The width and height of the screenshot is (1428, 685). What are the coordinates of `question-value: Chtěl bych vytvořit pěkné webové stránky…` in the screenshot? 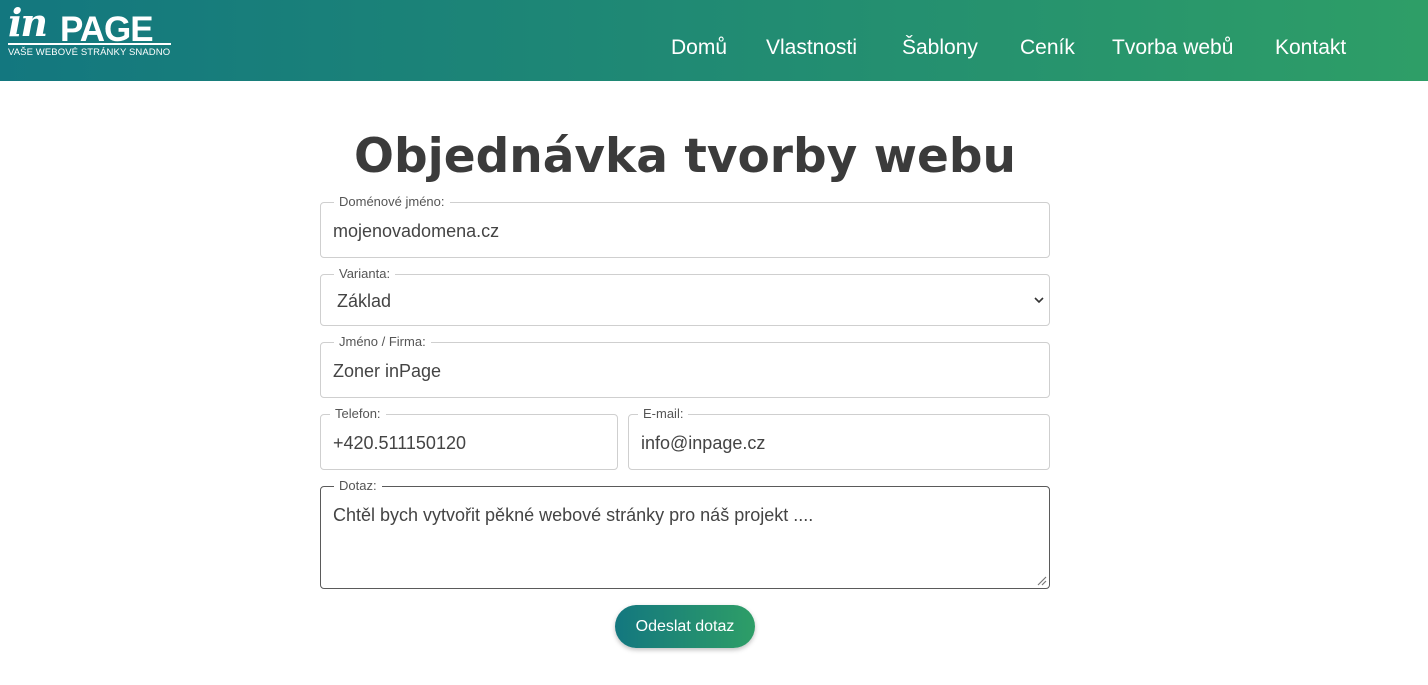 It's located at (573, 515).